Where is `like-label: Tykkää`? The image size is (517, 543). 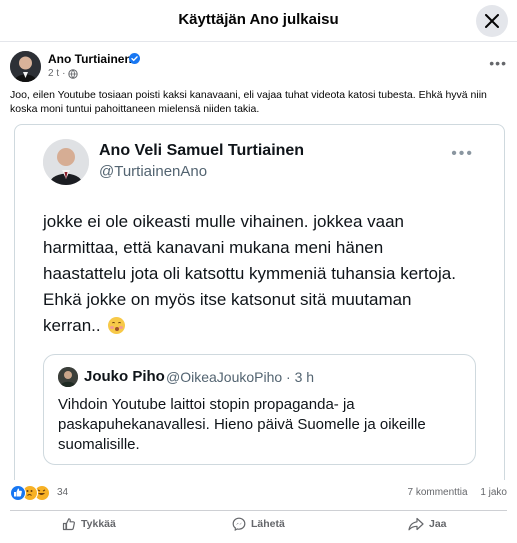
like-label: Tykkää is located at coordinates (98, 524).